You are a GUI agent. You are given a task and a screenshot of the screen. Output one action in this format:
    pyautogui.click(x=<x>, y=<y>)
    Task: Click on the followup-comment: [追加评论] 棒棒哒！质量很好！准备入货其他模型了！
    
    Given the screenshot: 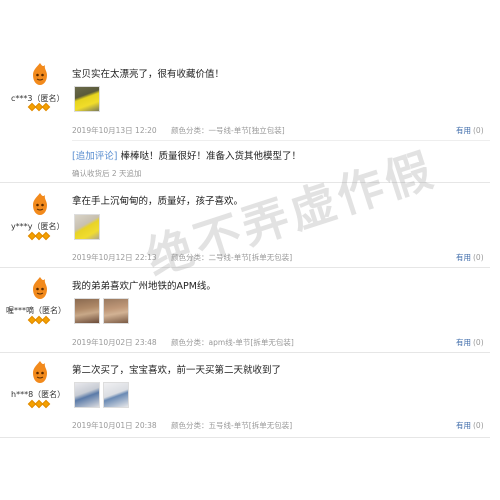 What is the action you would take?
    pyautogui.click(x=186, y=155)
    